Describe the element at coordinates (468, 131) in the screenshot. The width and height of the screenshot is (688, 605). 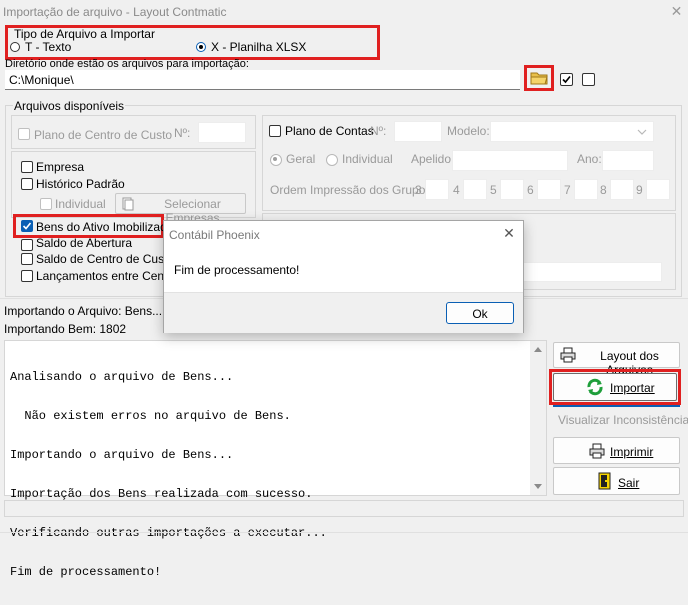
I see `modelo-label: Modelo:` at that location.